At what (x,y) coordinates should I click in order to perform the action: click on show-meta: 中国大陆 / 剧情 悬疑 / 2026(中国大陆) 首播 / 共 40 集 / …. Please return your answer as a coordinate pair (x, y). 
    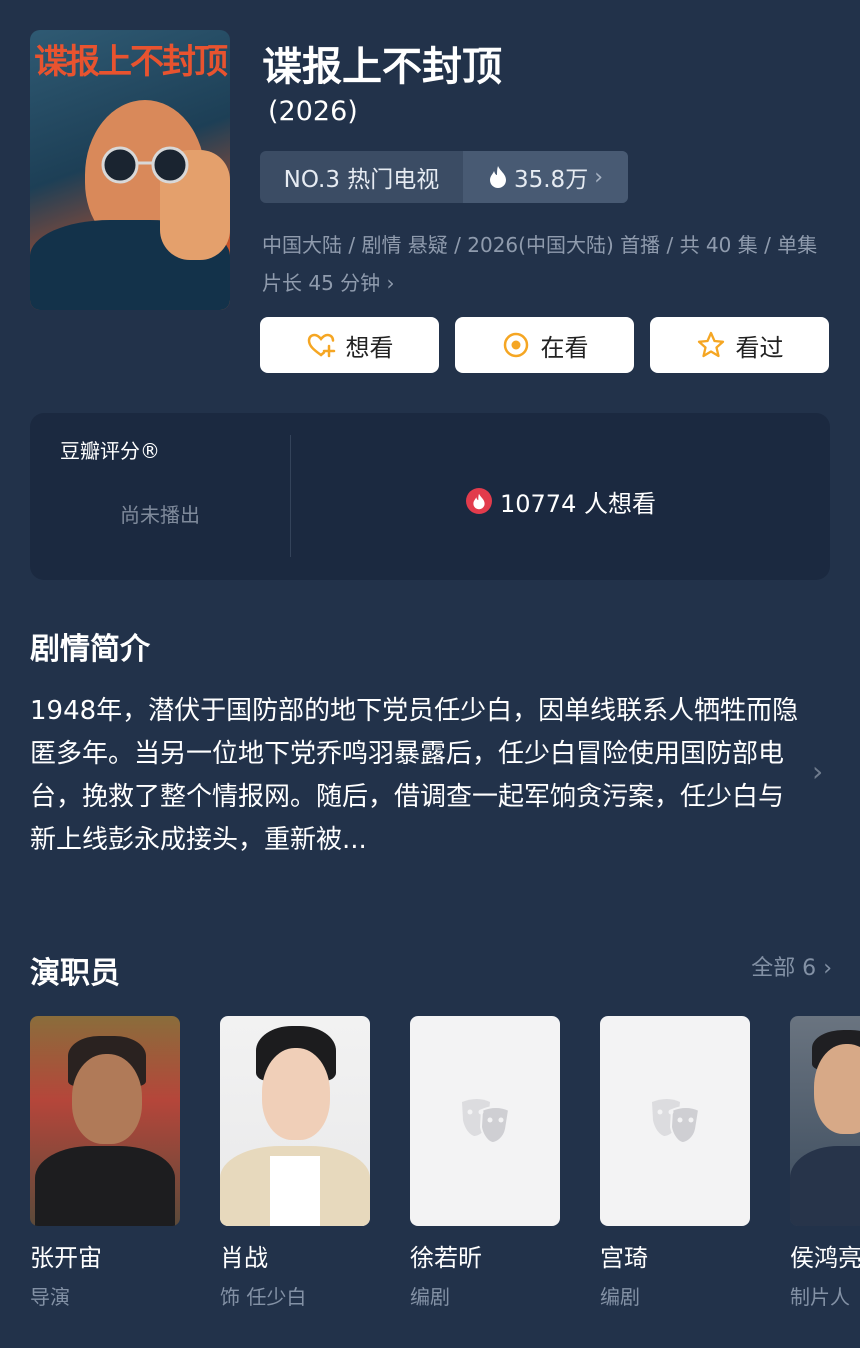
    Looking at the image, I should click on (547, 264).